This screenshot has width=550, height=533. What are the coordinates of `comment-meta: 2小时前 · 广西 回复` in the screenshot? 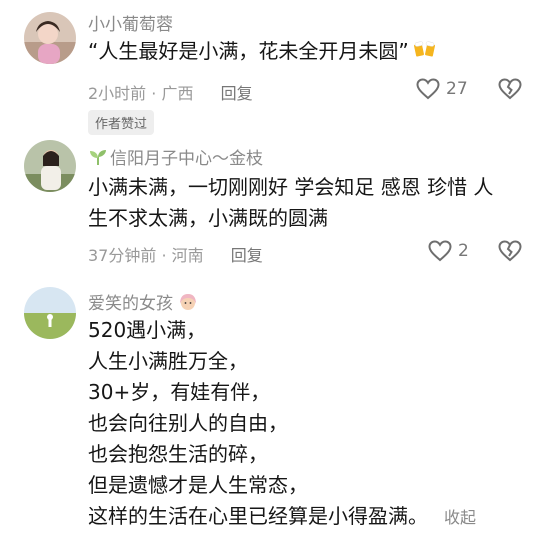 It's located at (170, 92).